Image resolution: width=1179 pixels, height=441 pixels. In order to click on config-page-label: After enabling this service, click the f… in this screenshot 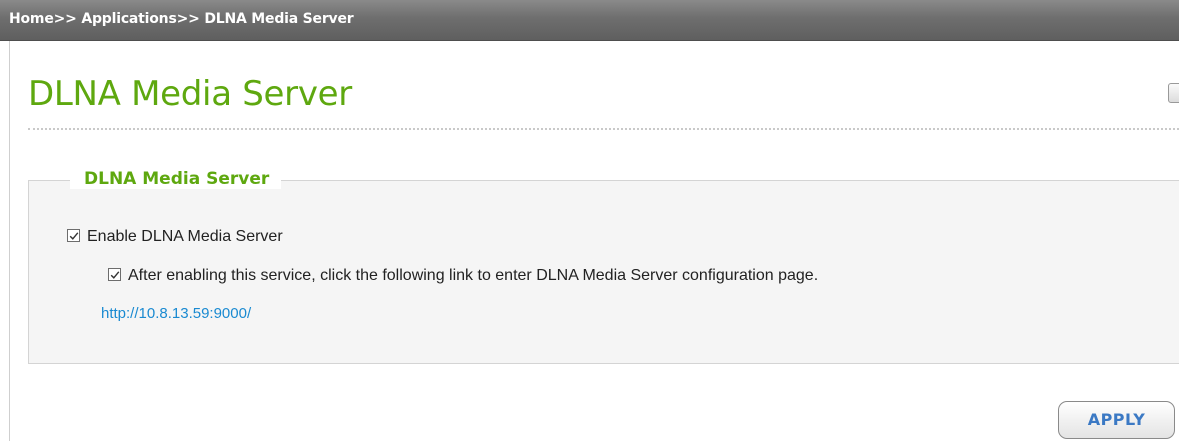, I will do `click(473, 275)`.